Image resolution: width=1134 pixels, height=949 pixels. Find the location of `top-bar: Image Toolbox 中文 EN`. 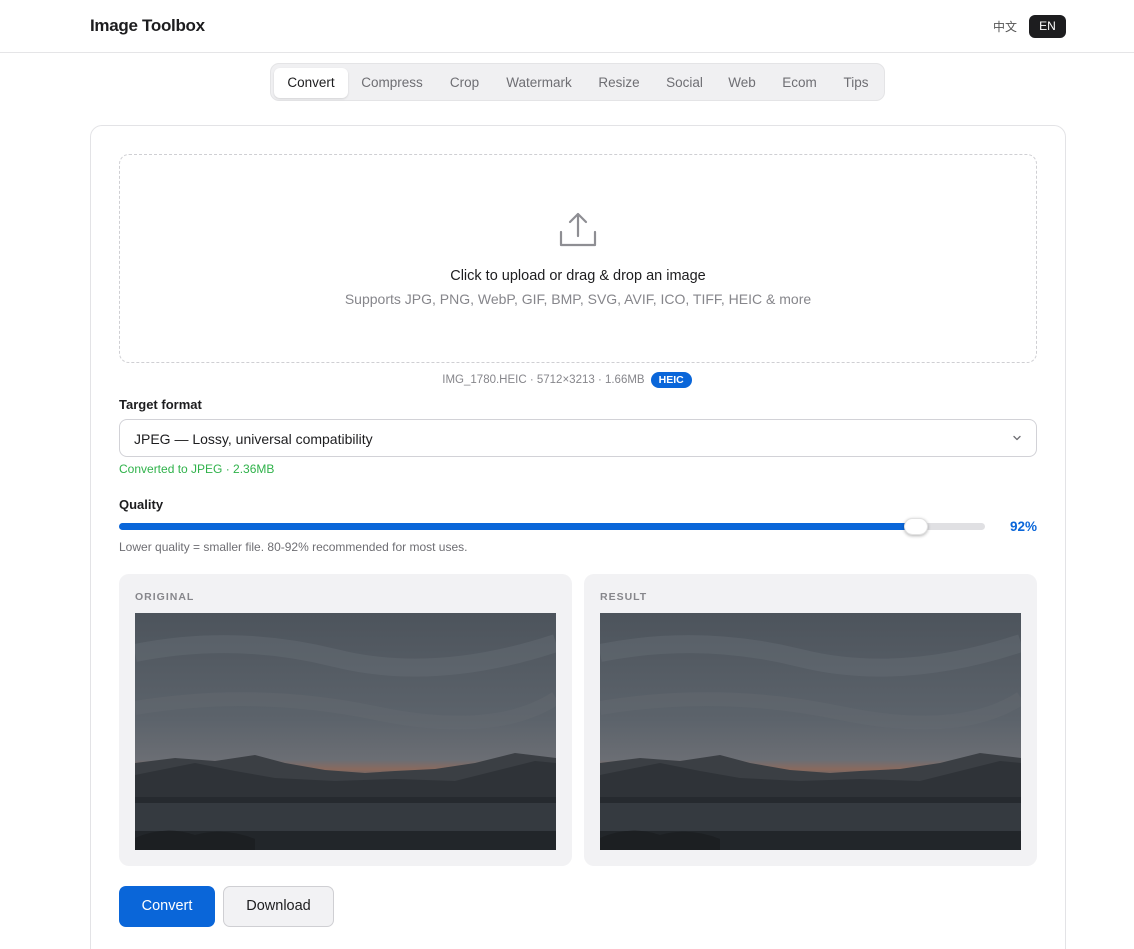

top-bar: Image Toolbox 中文 EN is located at coordinates (567, 26).